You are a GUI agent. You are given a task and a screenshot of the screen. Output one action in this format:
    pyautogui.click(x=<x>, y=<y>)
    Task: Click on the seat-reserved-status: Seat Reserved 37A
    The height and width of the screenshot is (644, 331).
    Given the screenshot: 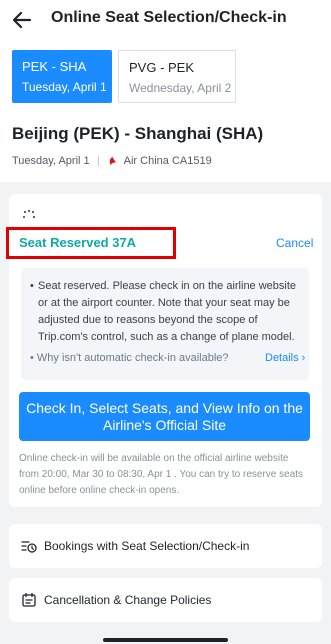 What is the action you would take?
    pyautogui.click(x=78, y=242)
    